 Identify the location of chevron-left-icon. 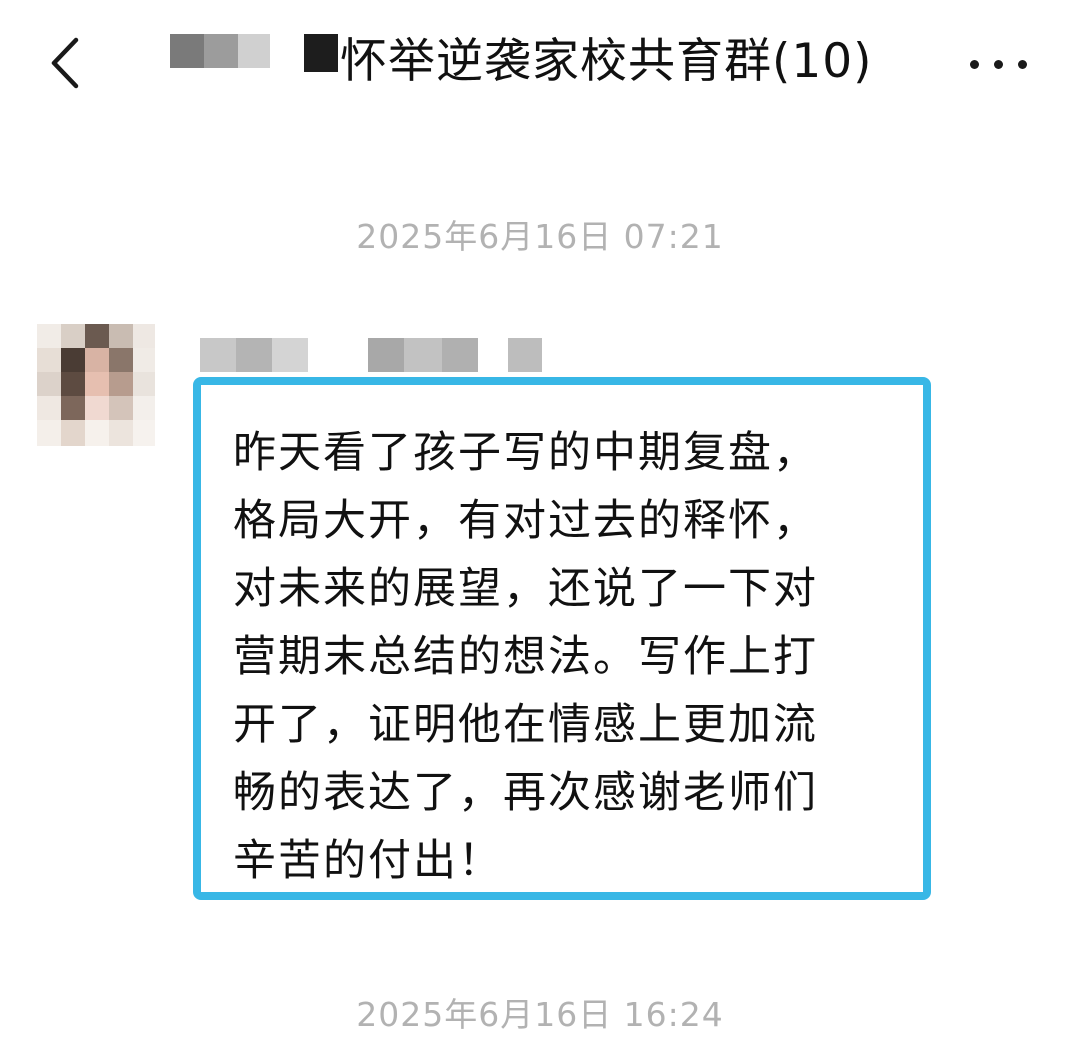
(65, 63).